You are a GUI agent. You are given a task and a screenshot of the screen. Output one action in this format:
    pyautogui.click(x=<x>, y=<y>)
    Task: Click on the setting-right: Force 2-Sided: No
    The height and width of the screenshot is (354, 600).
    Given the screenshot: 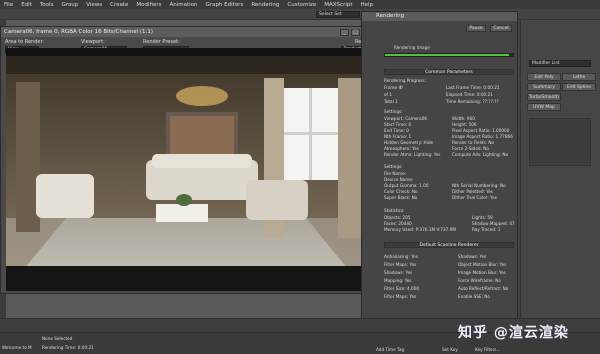 What is the action you would take?
    pyautogui.click(x=470, y=148)
    